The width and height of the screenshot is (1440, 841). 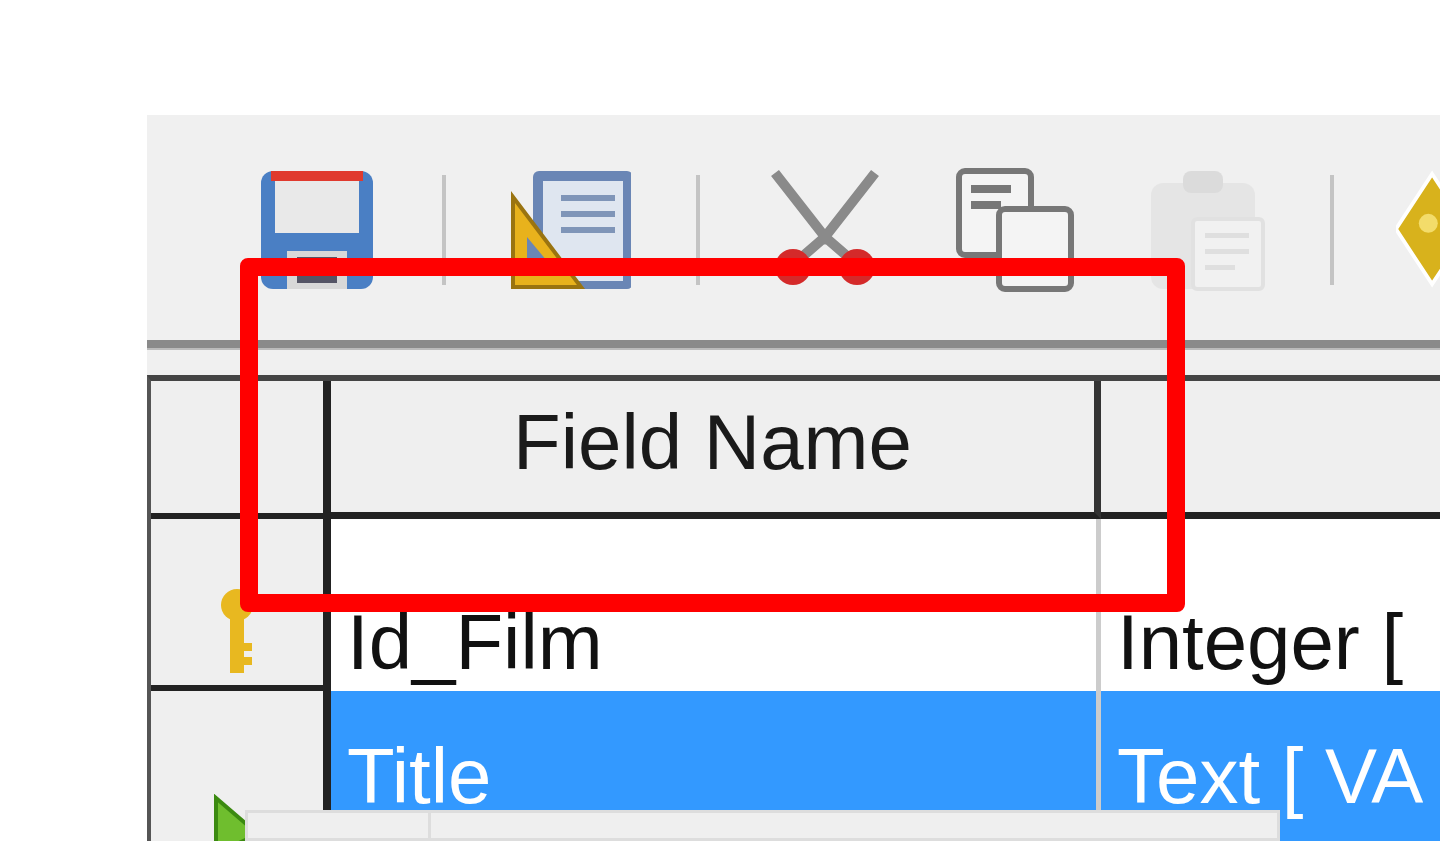 I want to click on row-header, so click(x=241, y=605).